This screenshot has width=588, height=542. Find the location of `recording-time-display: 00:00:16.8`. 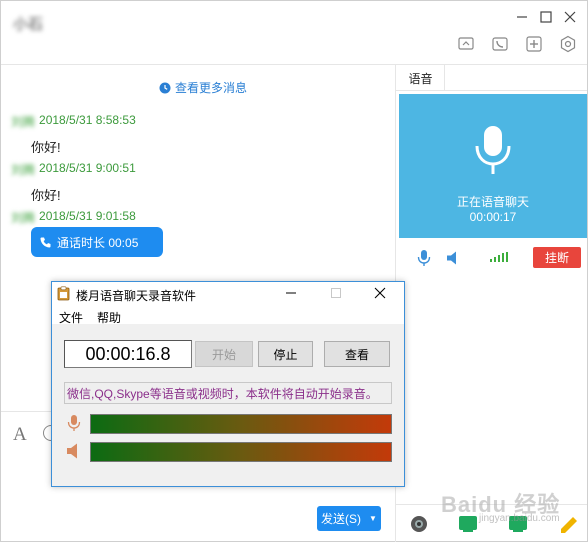

recording-time-display: 00:00:16.8 is located at coordinates (128, 354).